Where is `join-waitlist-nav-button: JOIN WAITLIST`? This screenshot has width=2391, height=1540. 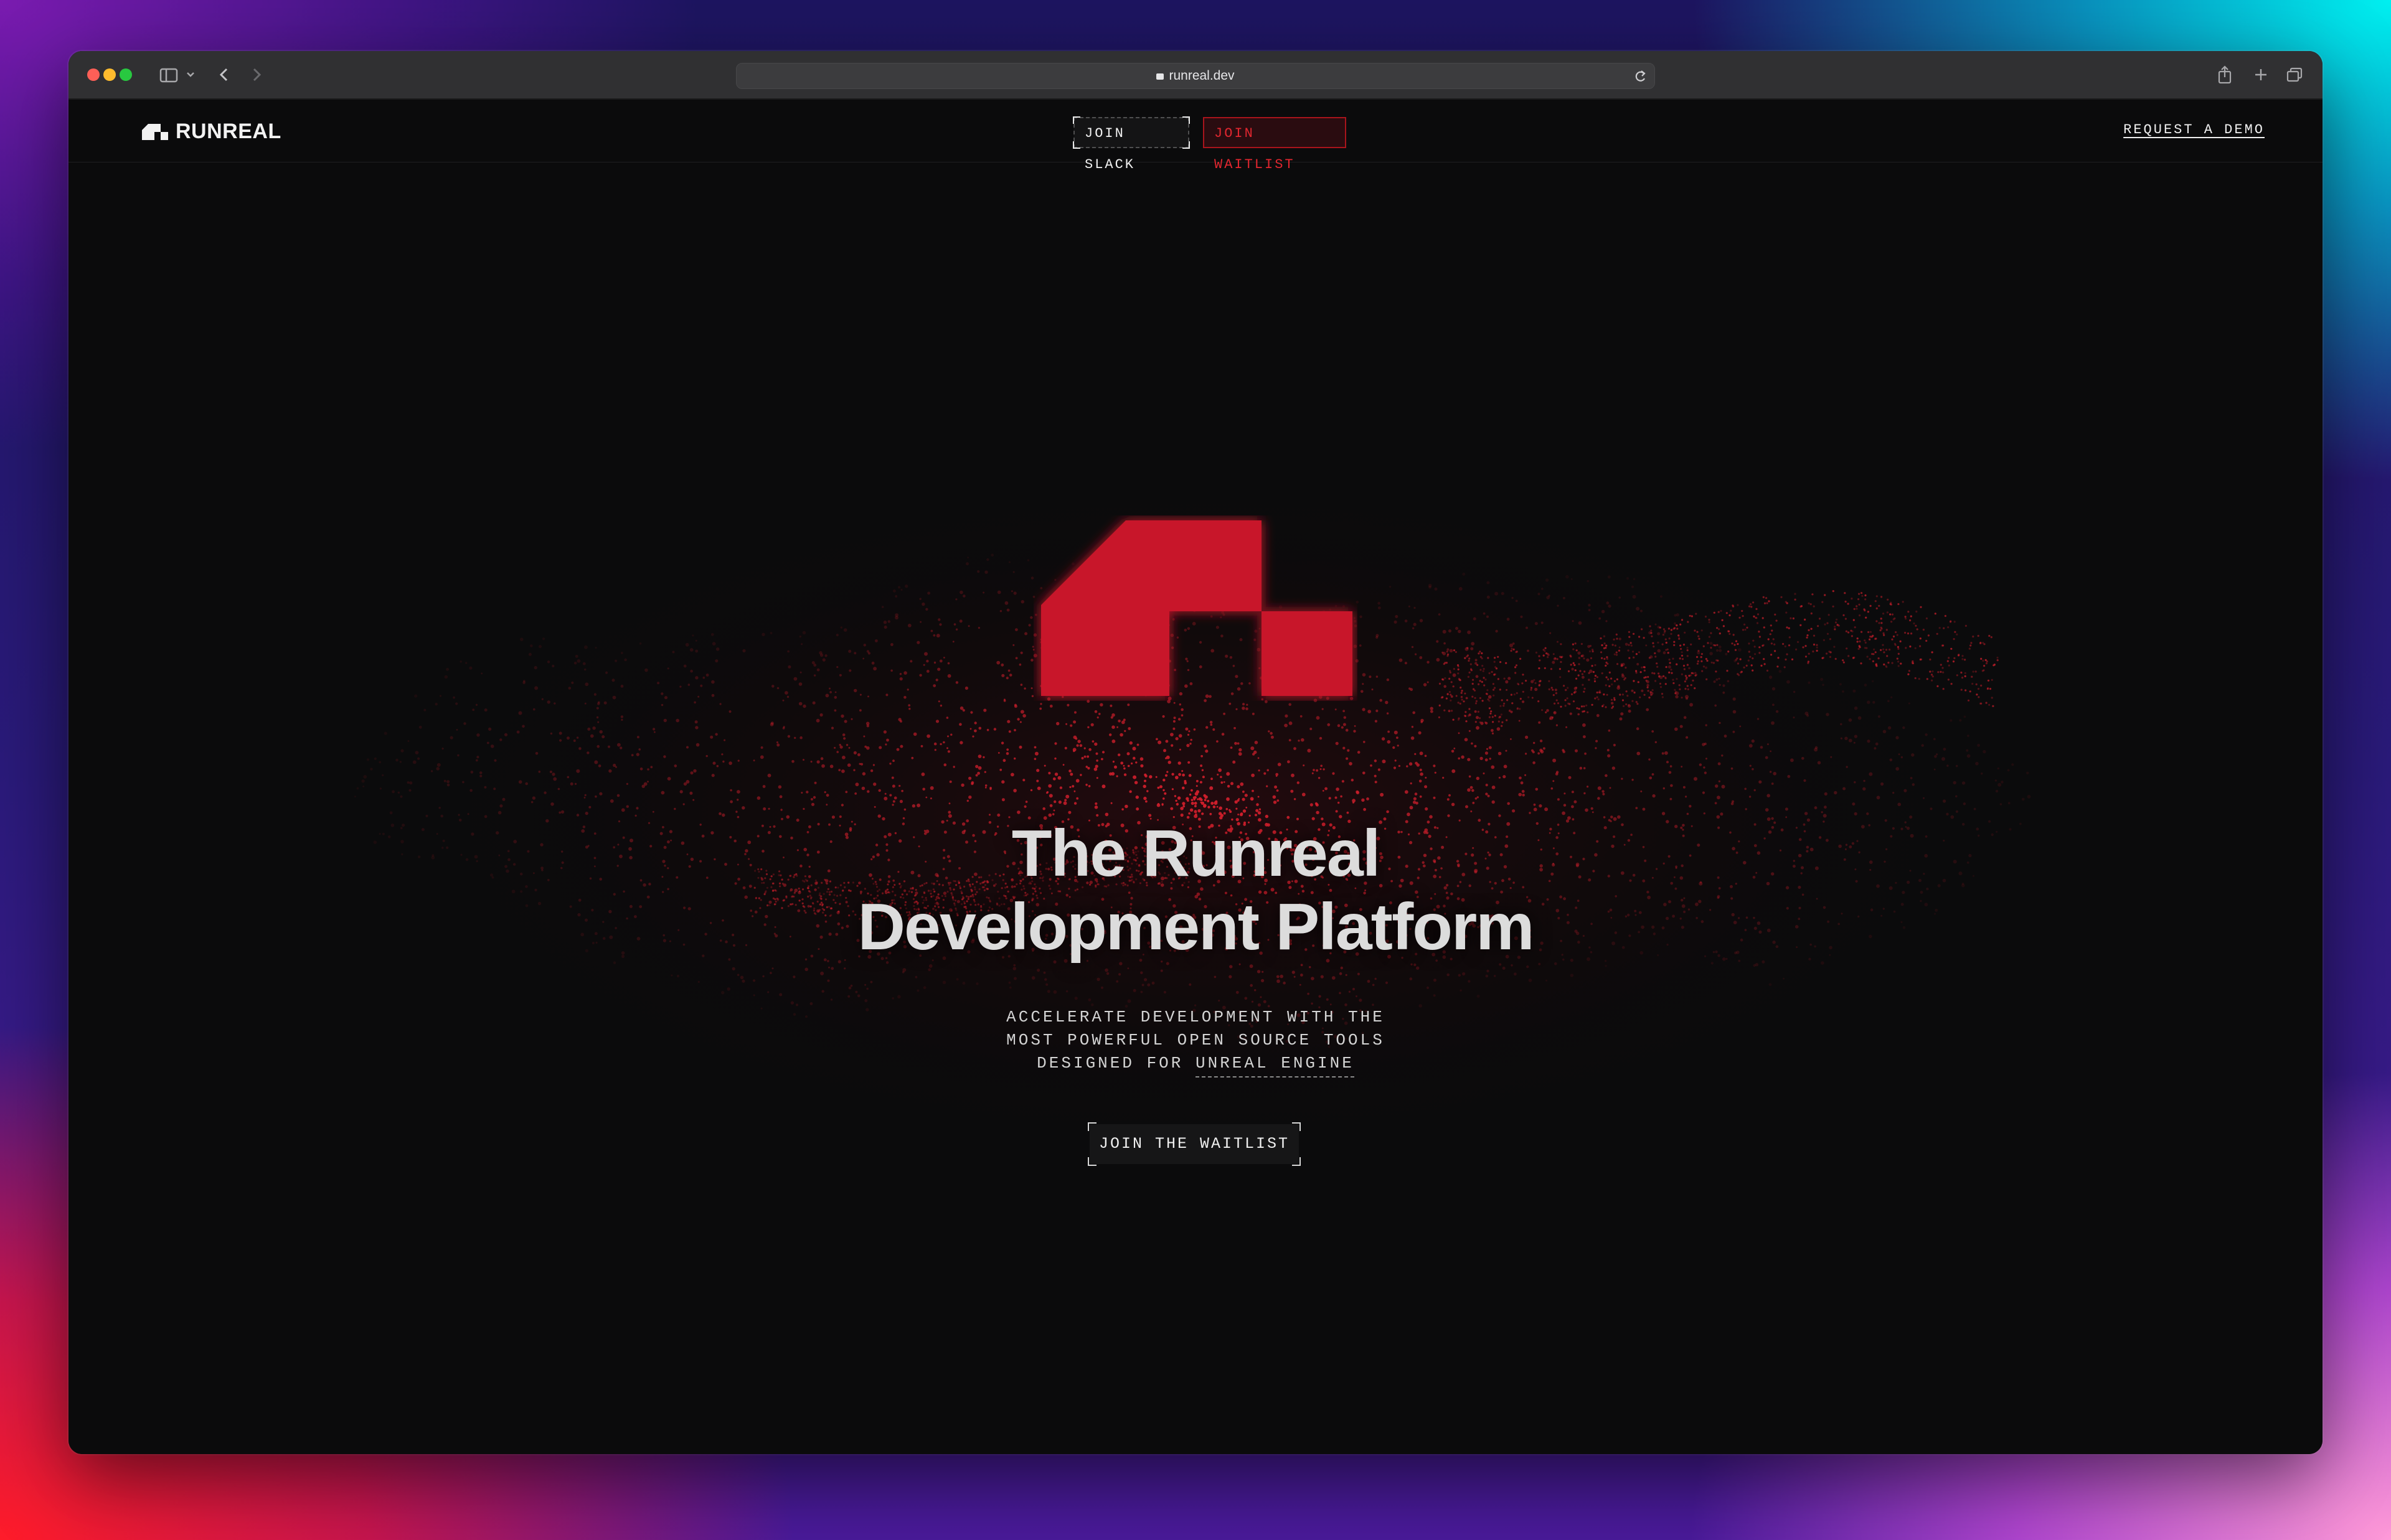
join-waitlist-nav-button: JOIN WAITLIST is located at coordinates (1274, 144).